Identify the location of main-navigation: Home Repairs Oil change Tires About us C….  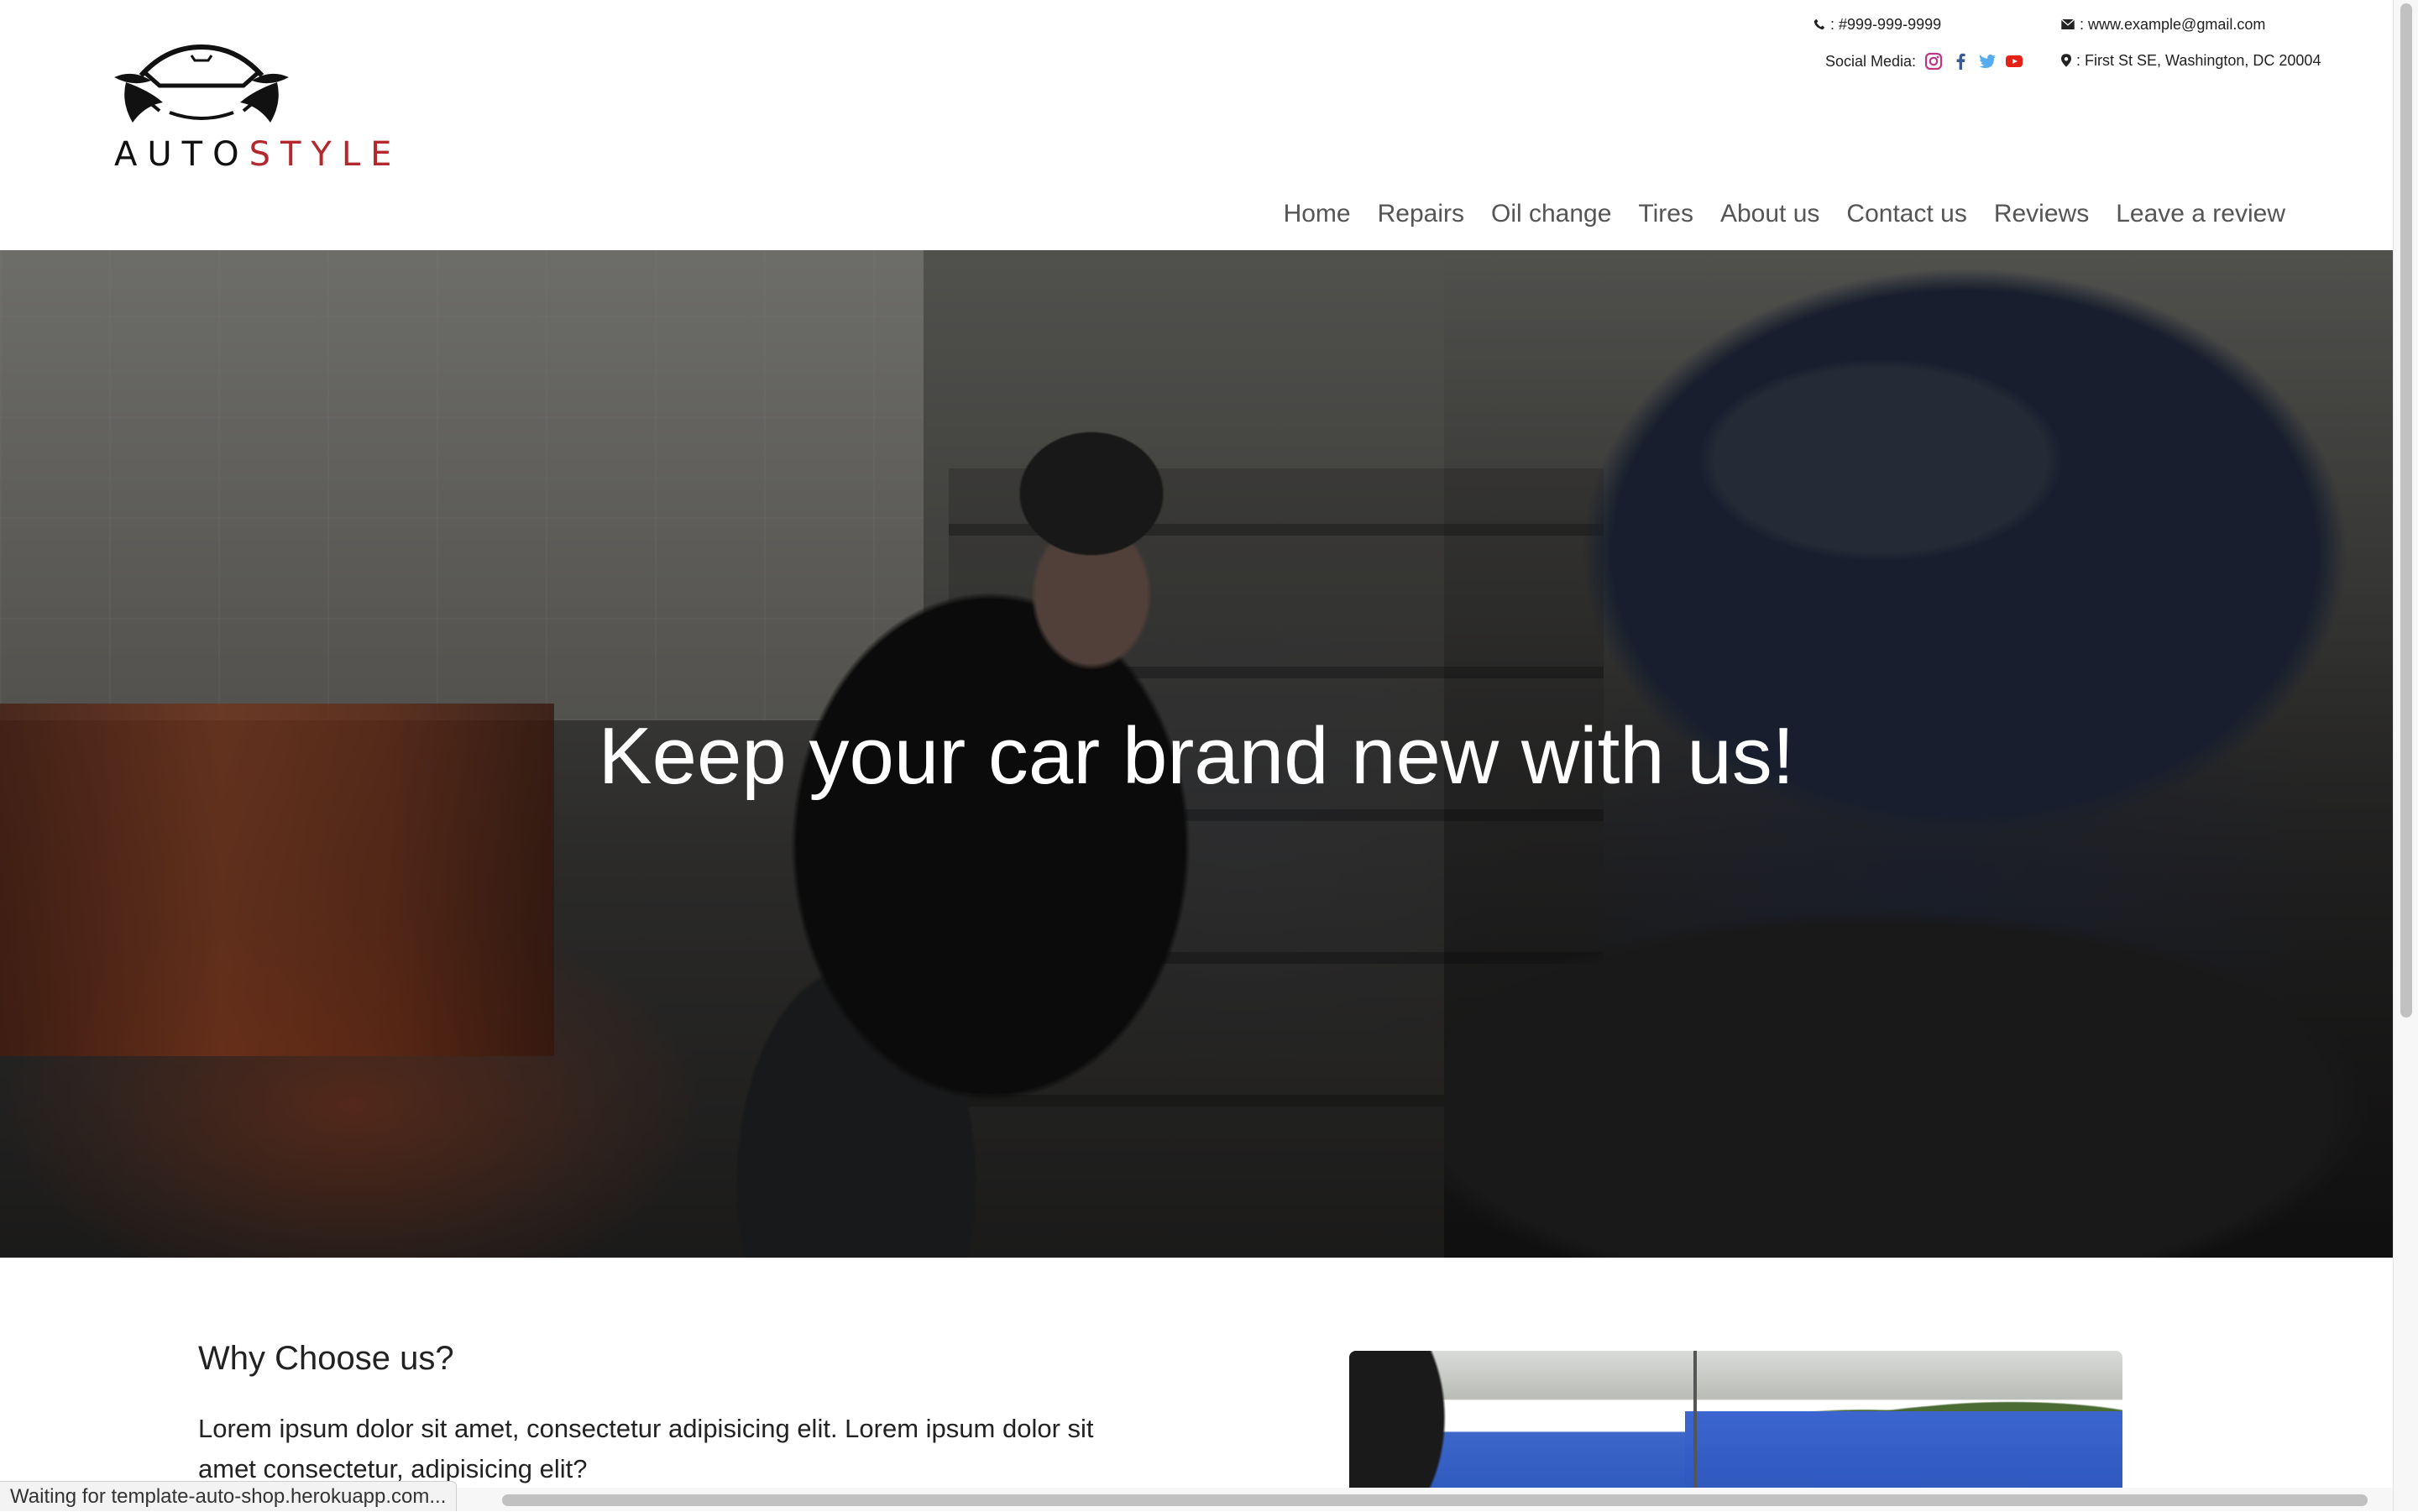
(1784, 214).